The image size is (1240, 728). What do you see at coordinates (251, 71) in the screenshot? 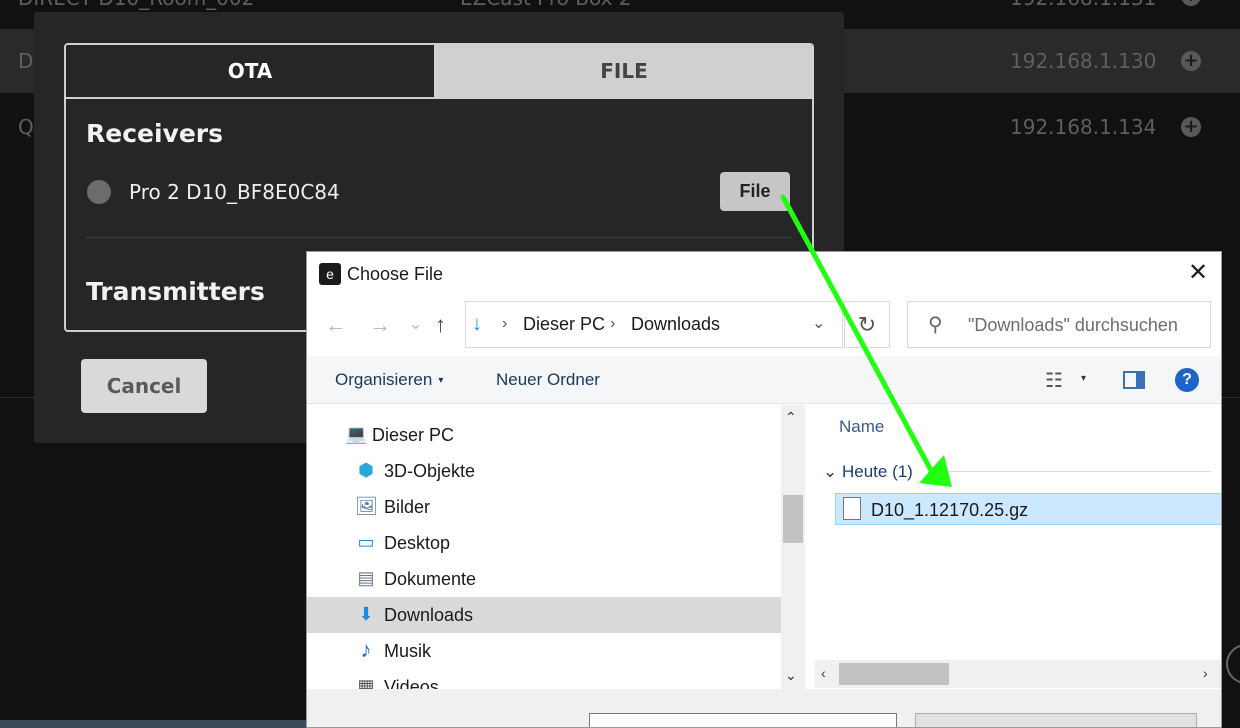
I see `tab-ota: OTA` at bounding box center [251, 71].